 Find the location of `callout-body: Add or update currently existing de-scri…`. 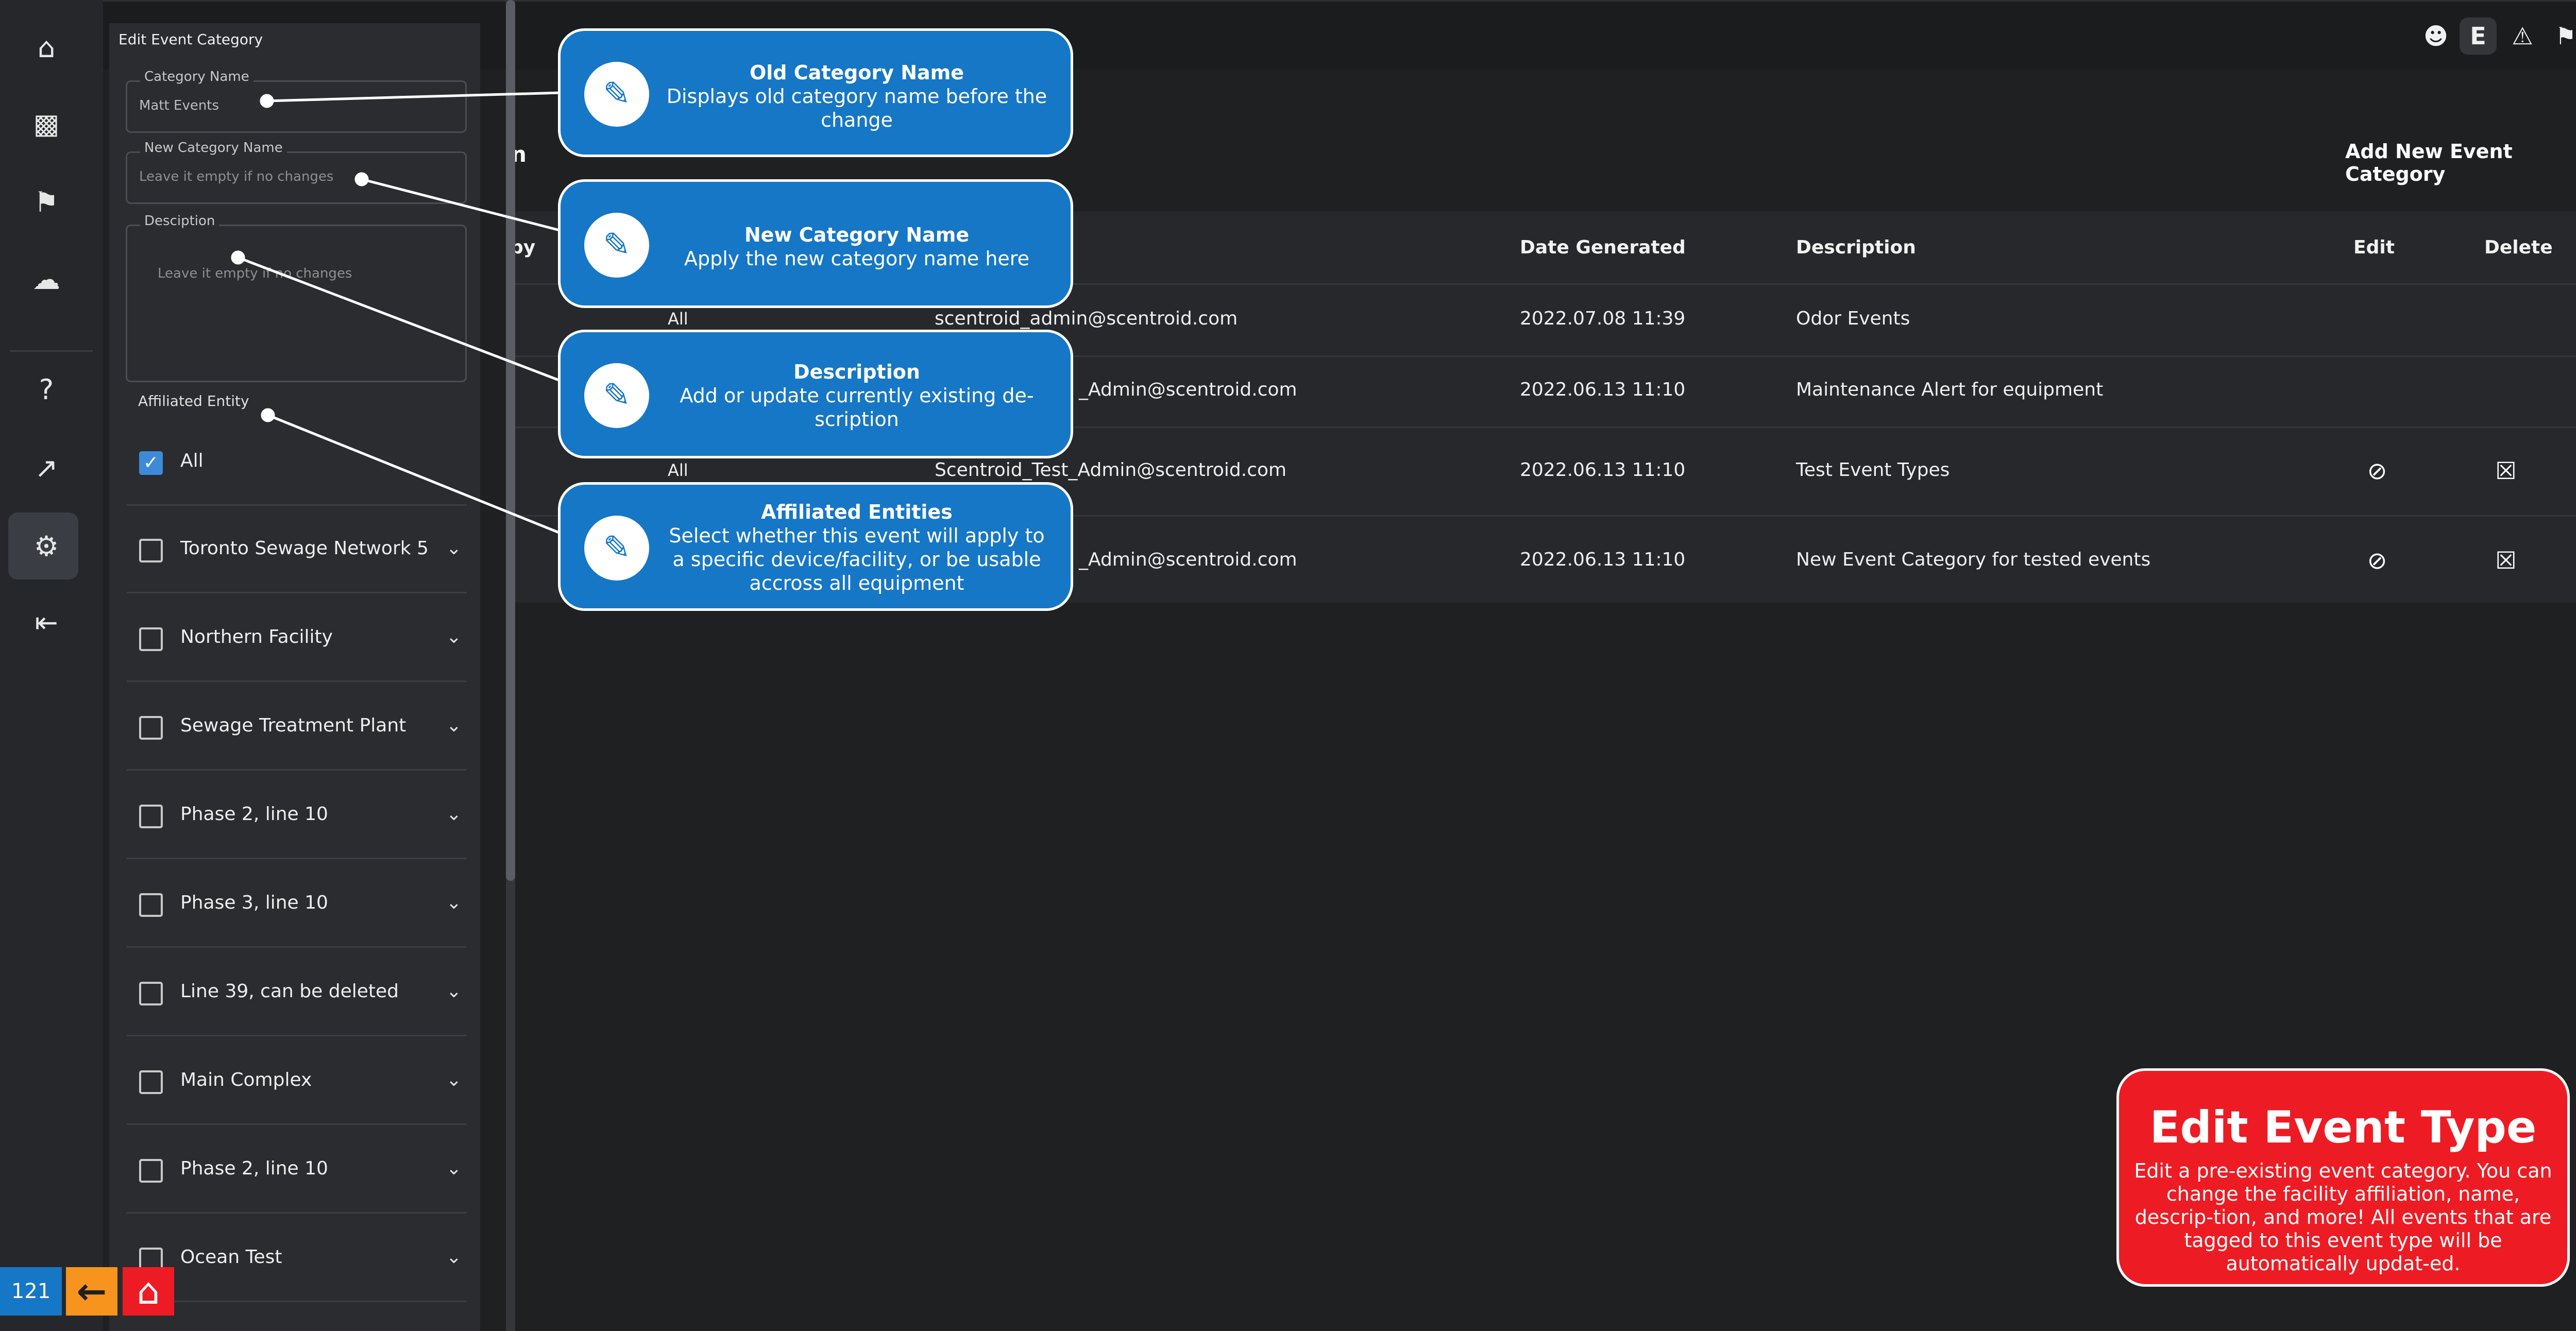

callout-body: Add or update currently existing de-scri… is located at coordinates (857, 407).